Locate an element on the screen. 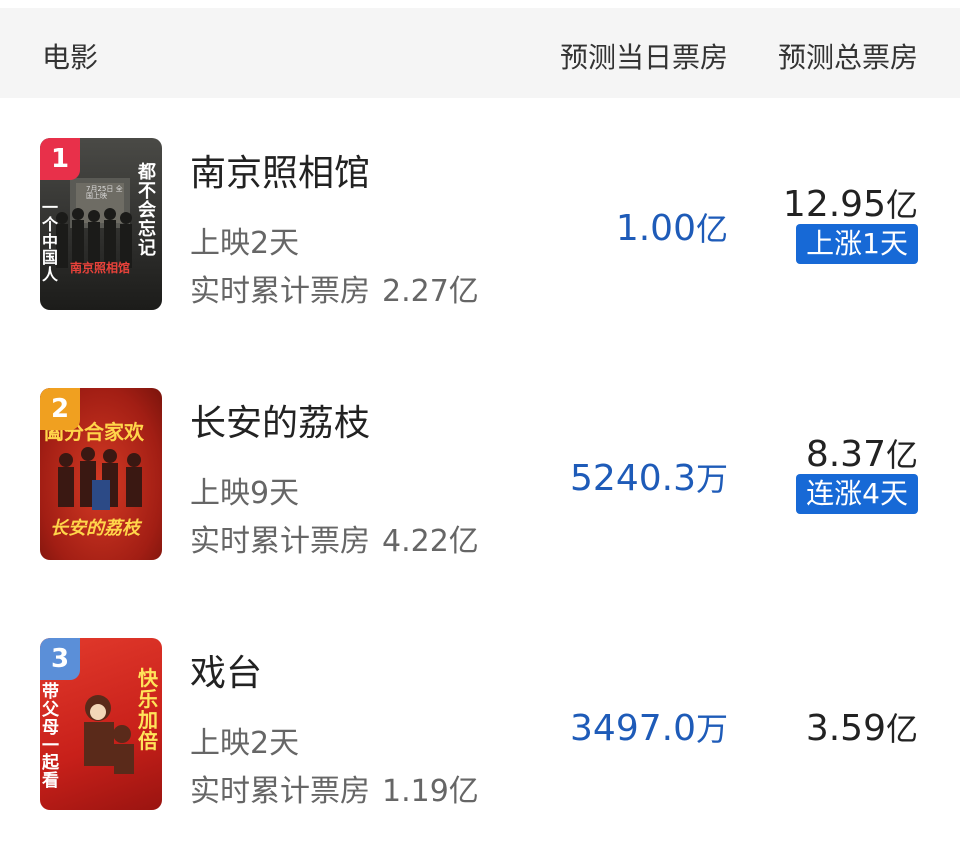 The height and width of the screenshot is (844, 960). total-box-office: 8.37亿 is located at coordinates (862, 453).